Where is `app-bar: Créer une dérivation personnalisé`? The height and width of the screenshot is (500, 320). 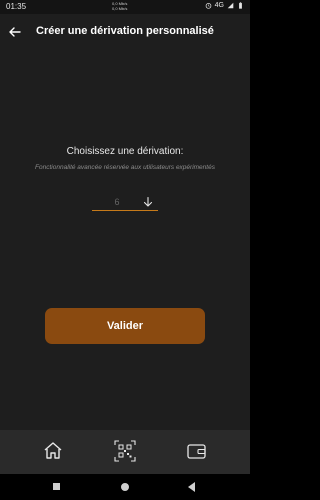 app-bar: Créer une dérivation personnalisé is located at coordinates (125, 32).